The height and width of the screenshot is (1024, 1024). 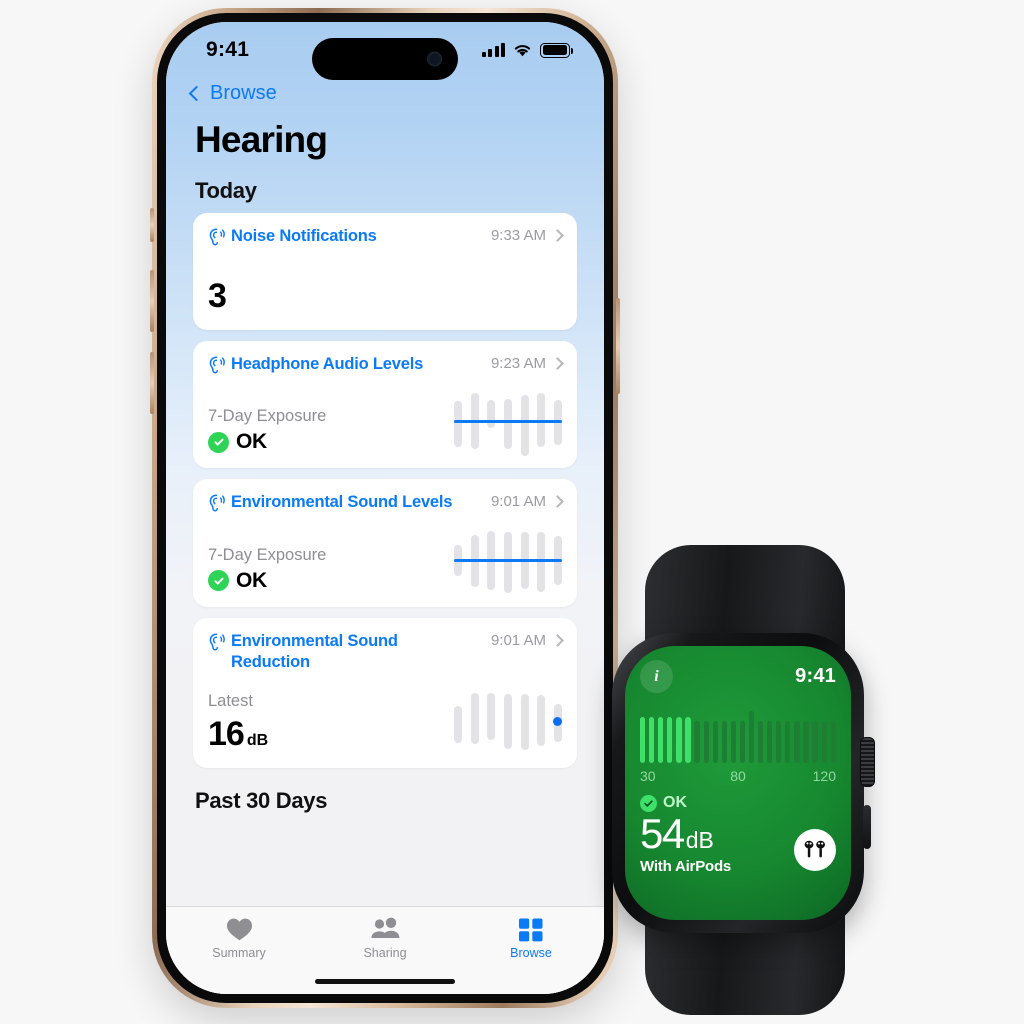 I want to click on card-title: Environmental Sound Levels, so click(x=342, y=502).